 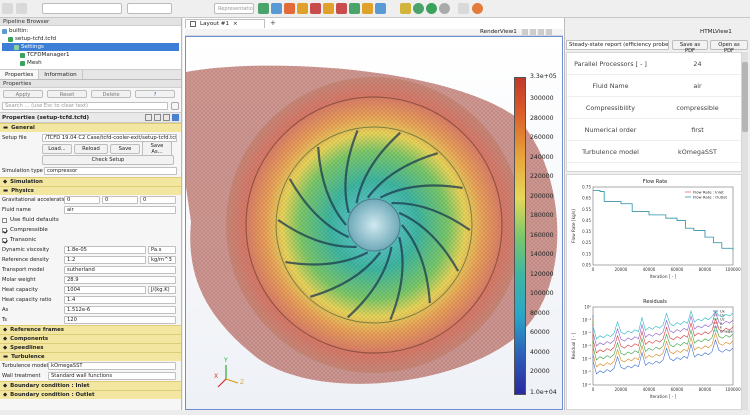 What do you see at coordinates (654, 86) in the screenshot?
I see `report-row: Fluid Name air` at bounding box center [654, 86].